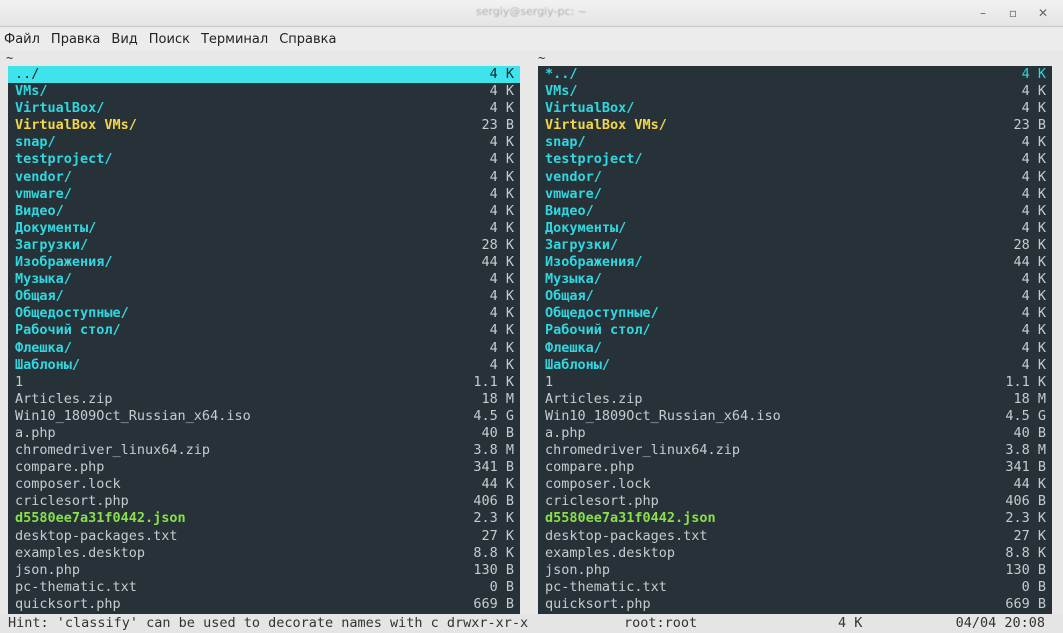 The width and height of the screenshot is (1063, 633). I want to click on menu-view: Вид, so click(124, 39).